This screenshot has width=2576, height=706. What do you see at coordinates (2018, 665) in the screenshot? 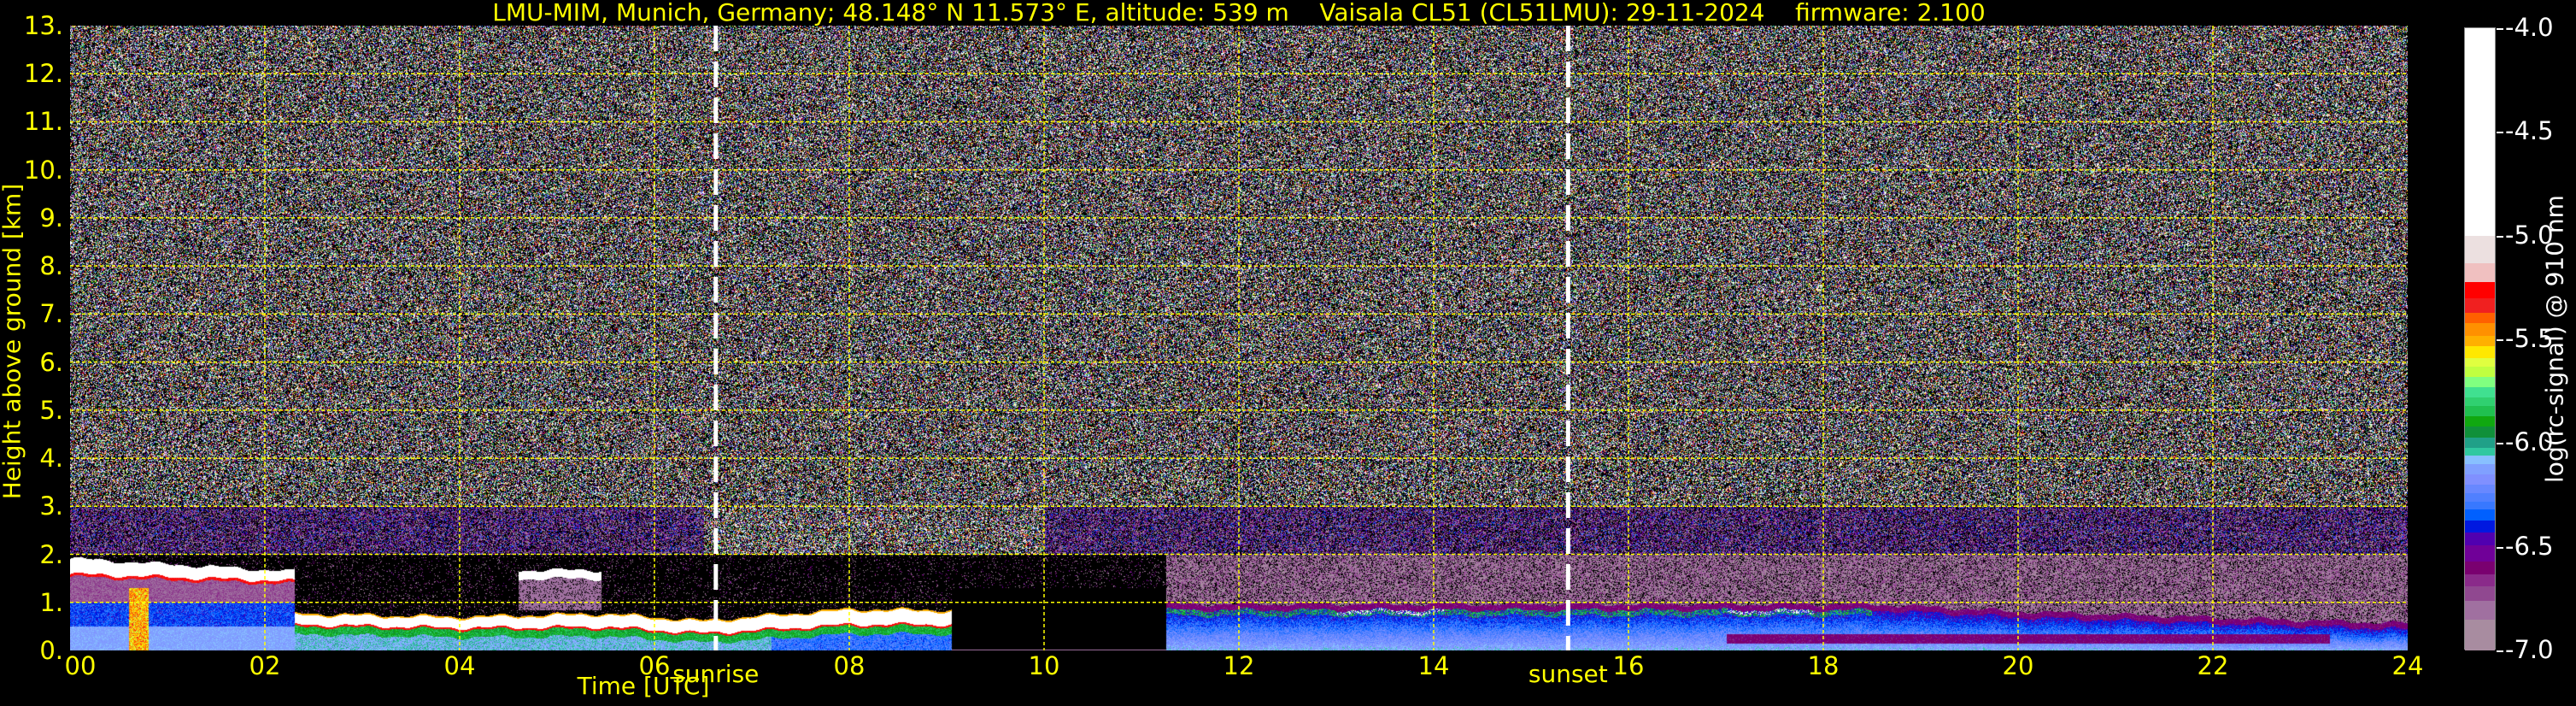
I see `x-tick-label: 20` at bounding box center [2018, 665].